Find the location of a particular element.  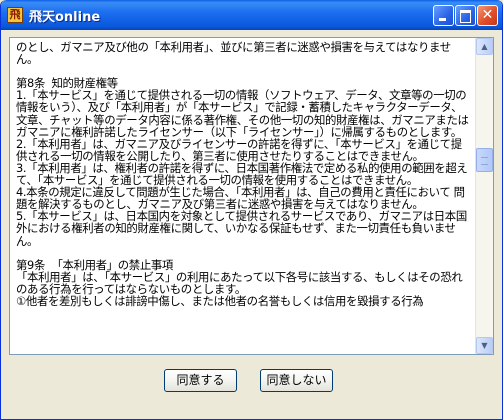

vertical-scrollbar: ▲ ▼ is located at coordinates (484, 196).